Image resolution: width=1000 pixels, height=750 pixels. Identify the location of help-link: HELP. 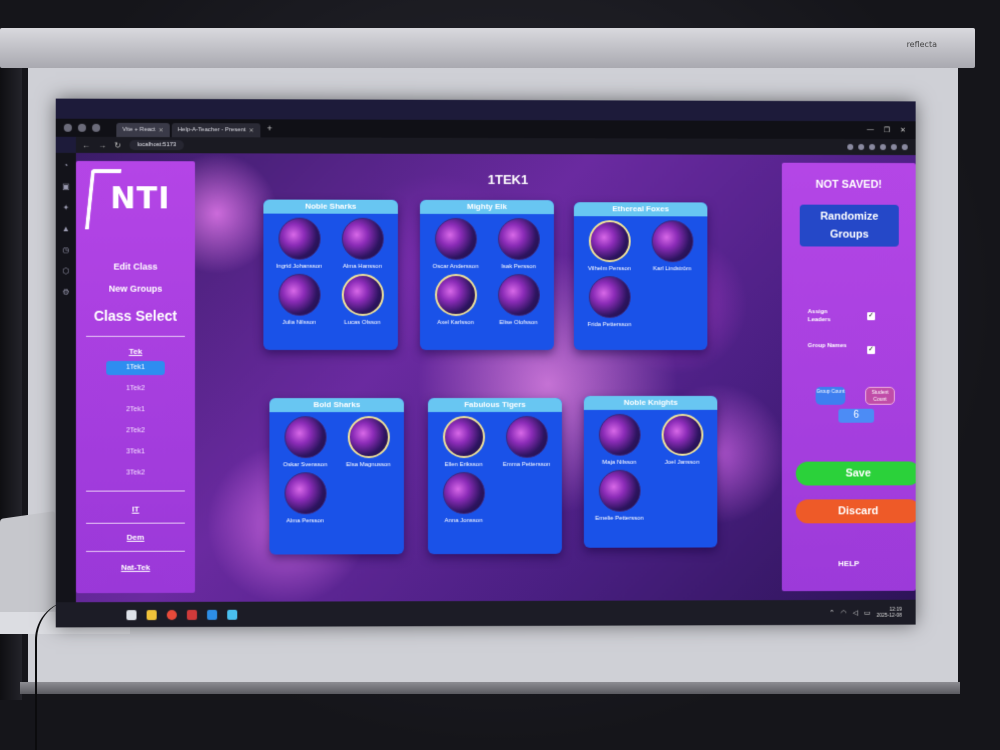
(849, 563).